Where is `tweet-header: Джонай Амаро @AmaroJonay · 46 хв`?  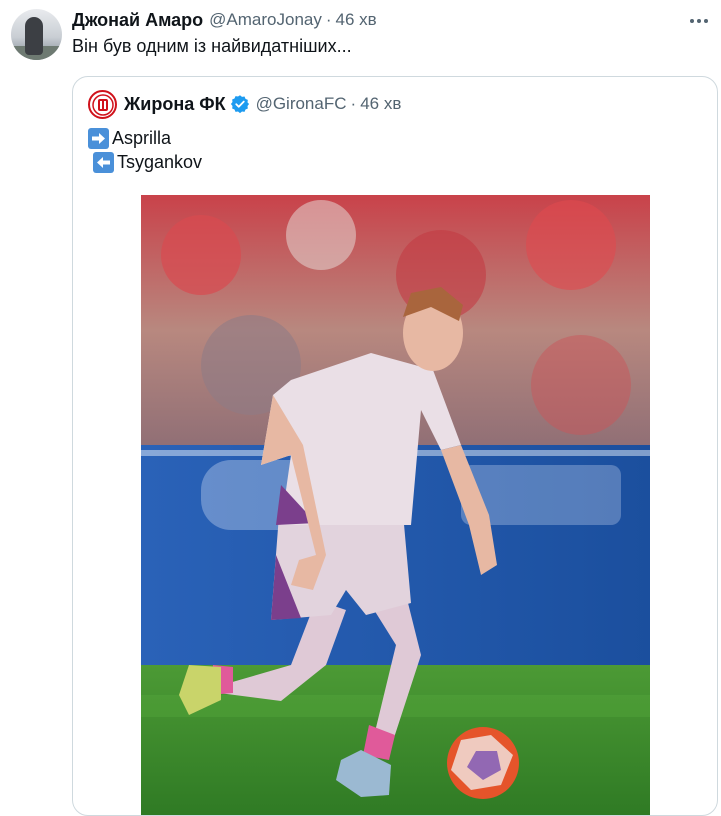
tweet-header: Джонай Амаро @AmaroJonay · 46 хв is located at coordinates (224, 20).